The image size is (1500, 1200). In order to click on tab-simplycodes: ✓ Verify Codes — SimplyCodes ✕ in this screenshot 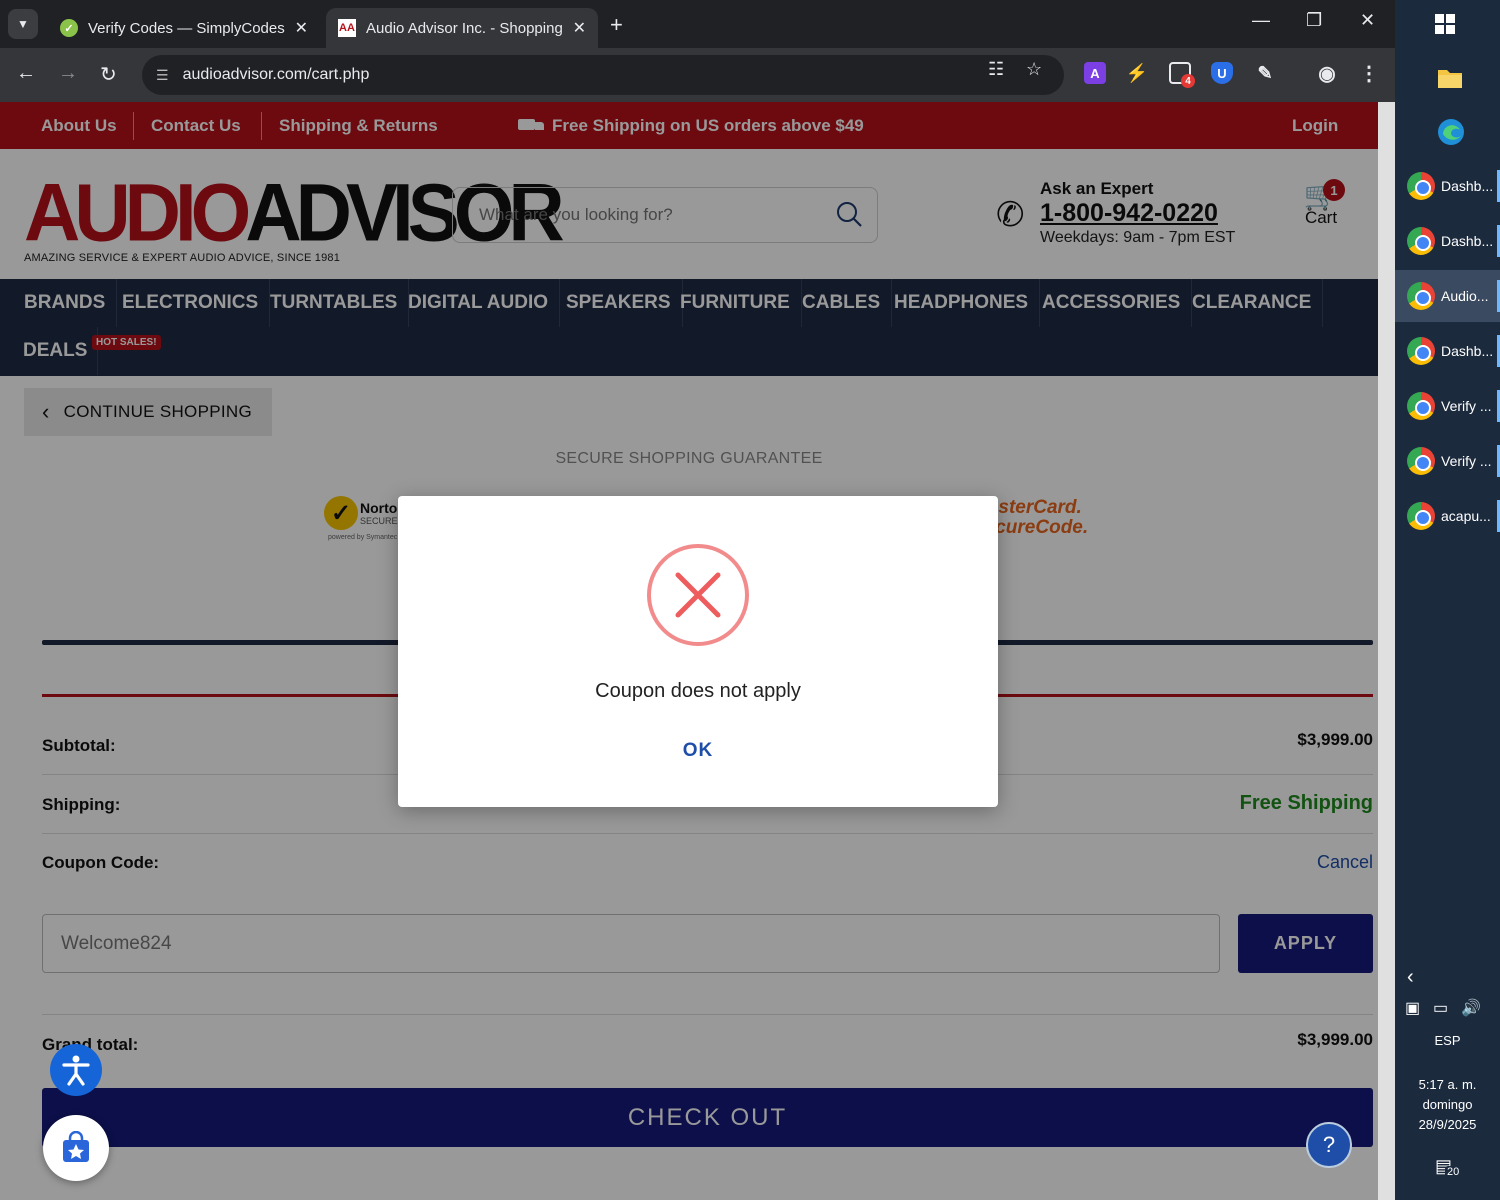, I will do `click(184, 28)`.